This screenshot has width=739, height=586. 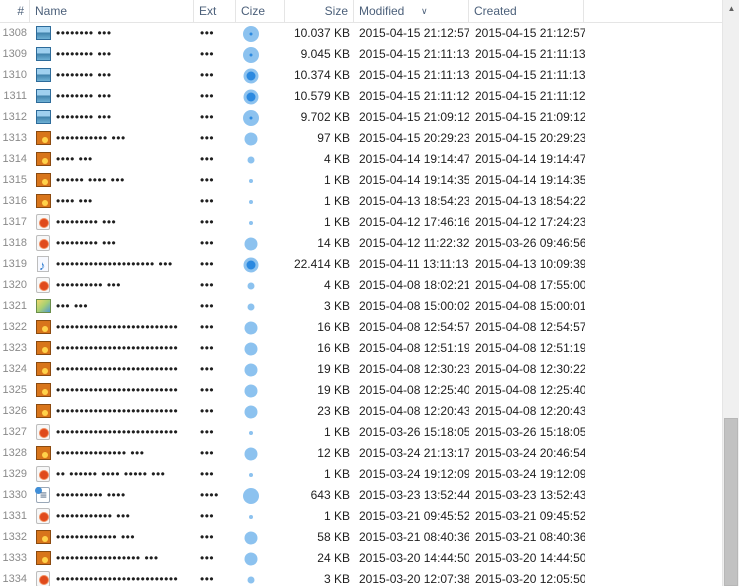 I want to click on file-name-cell: ••••••••••••••• •••, so click(x=112, y=453).